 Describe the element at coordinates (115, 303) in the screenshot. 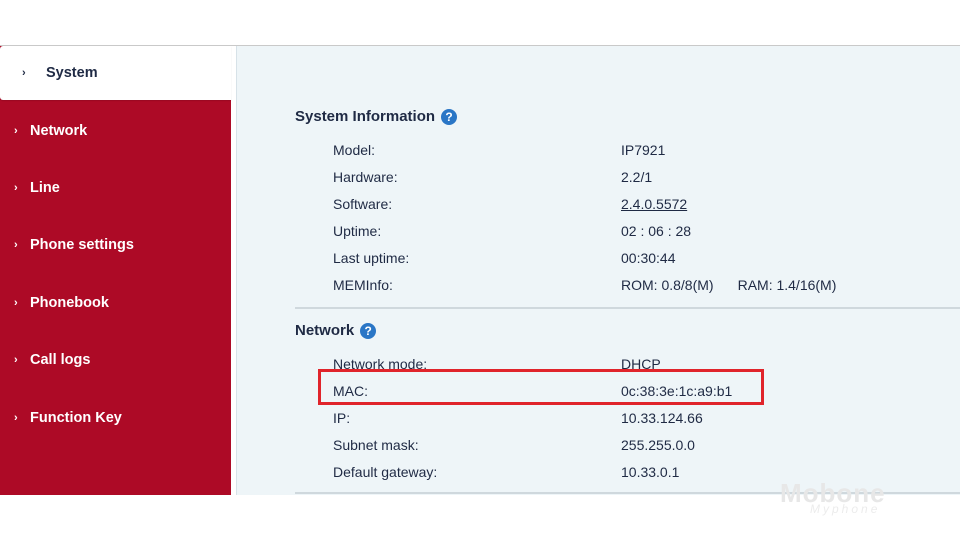

I see `sidebar-item-phonebook: › Phonebook` at that location.